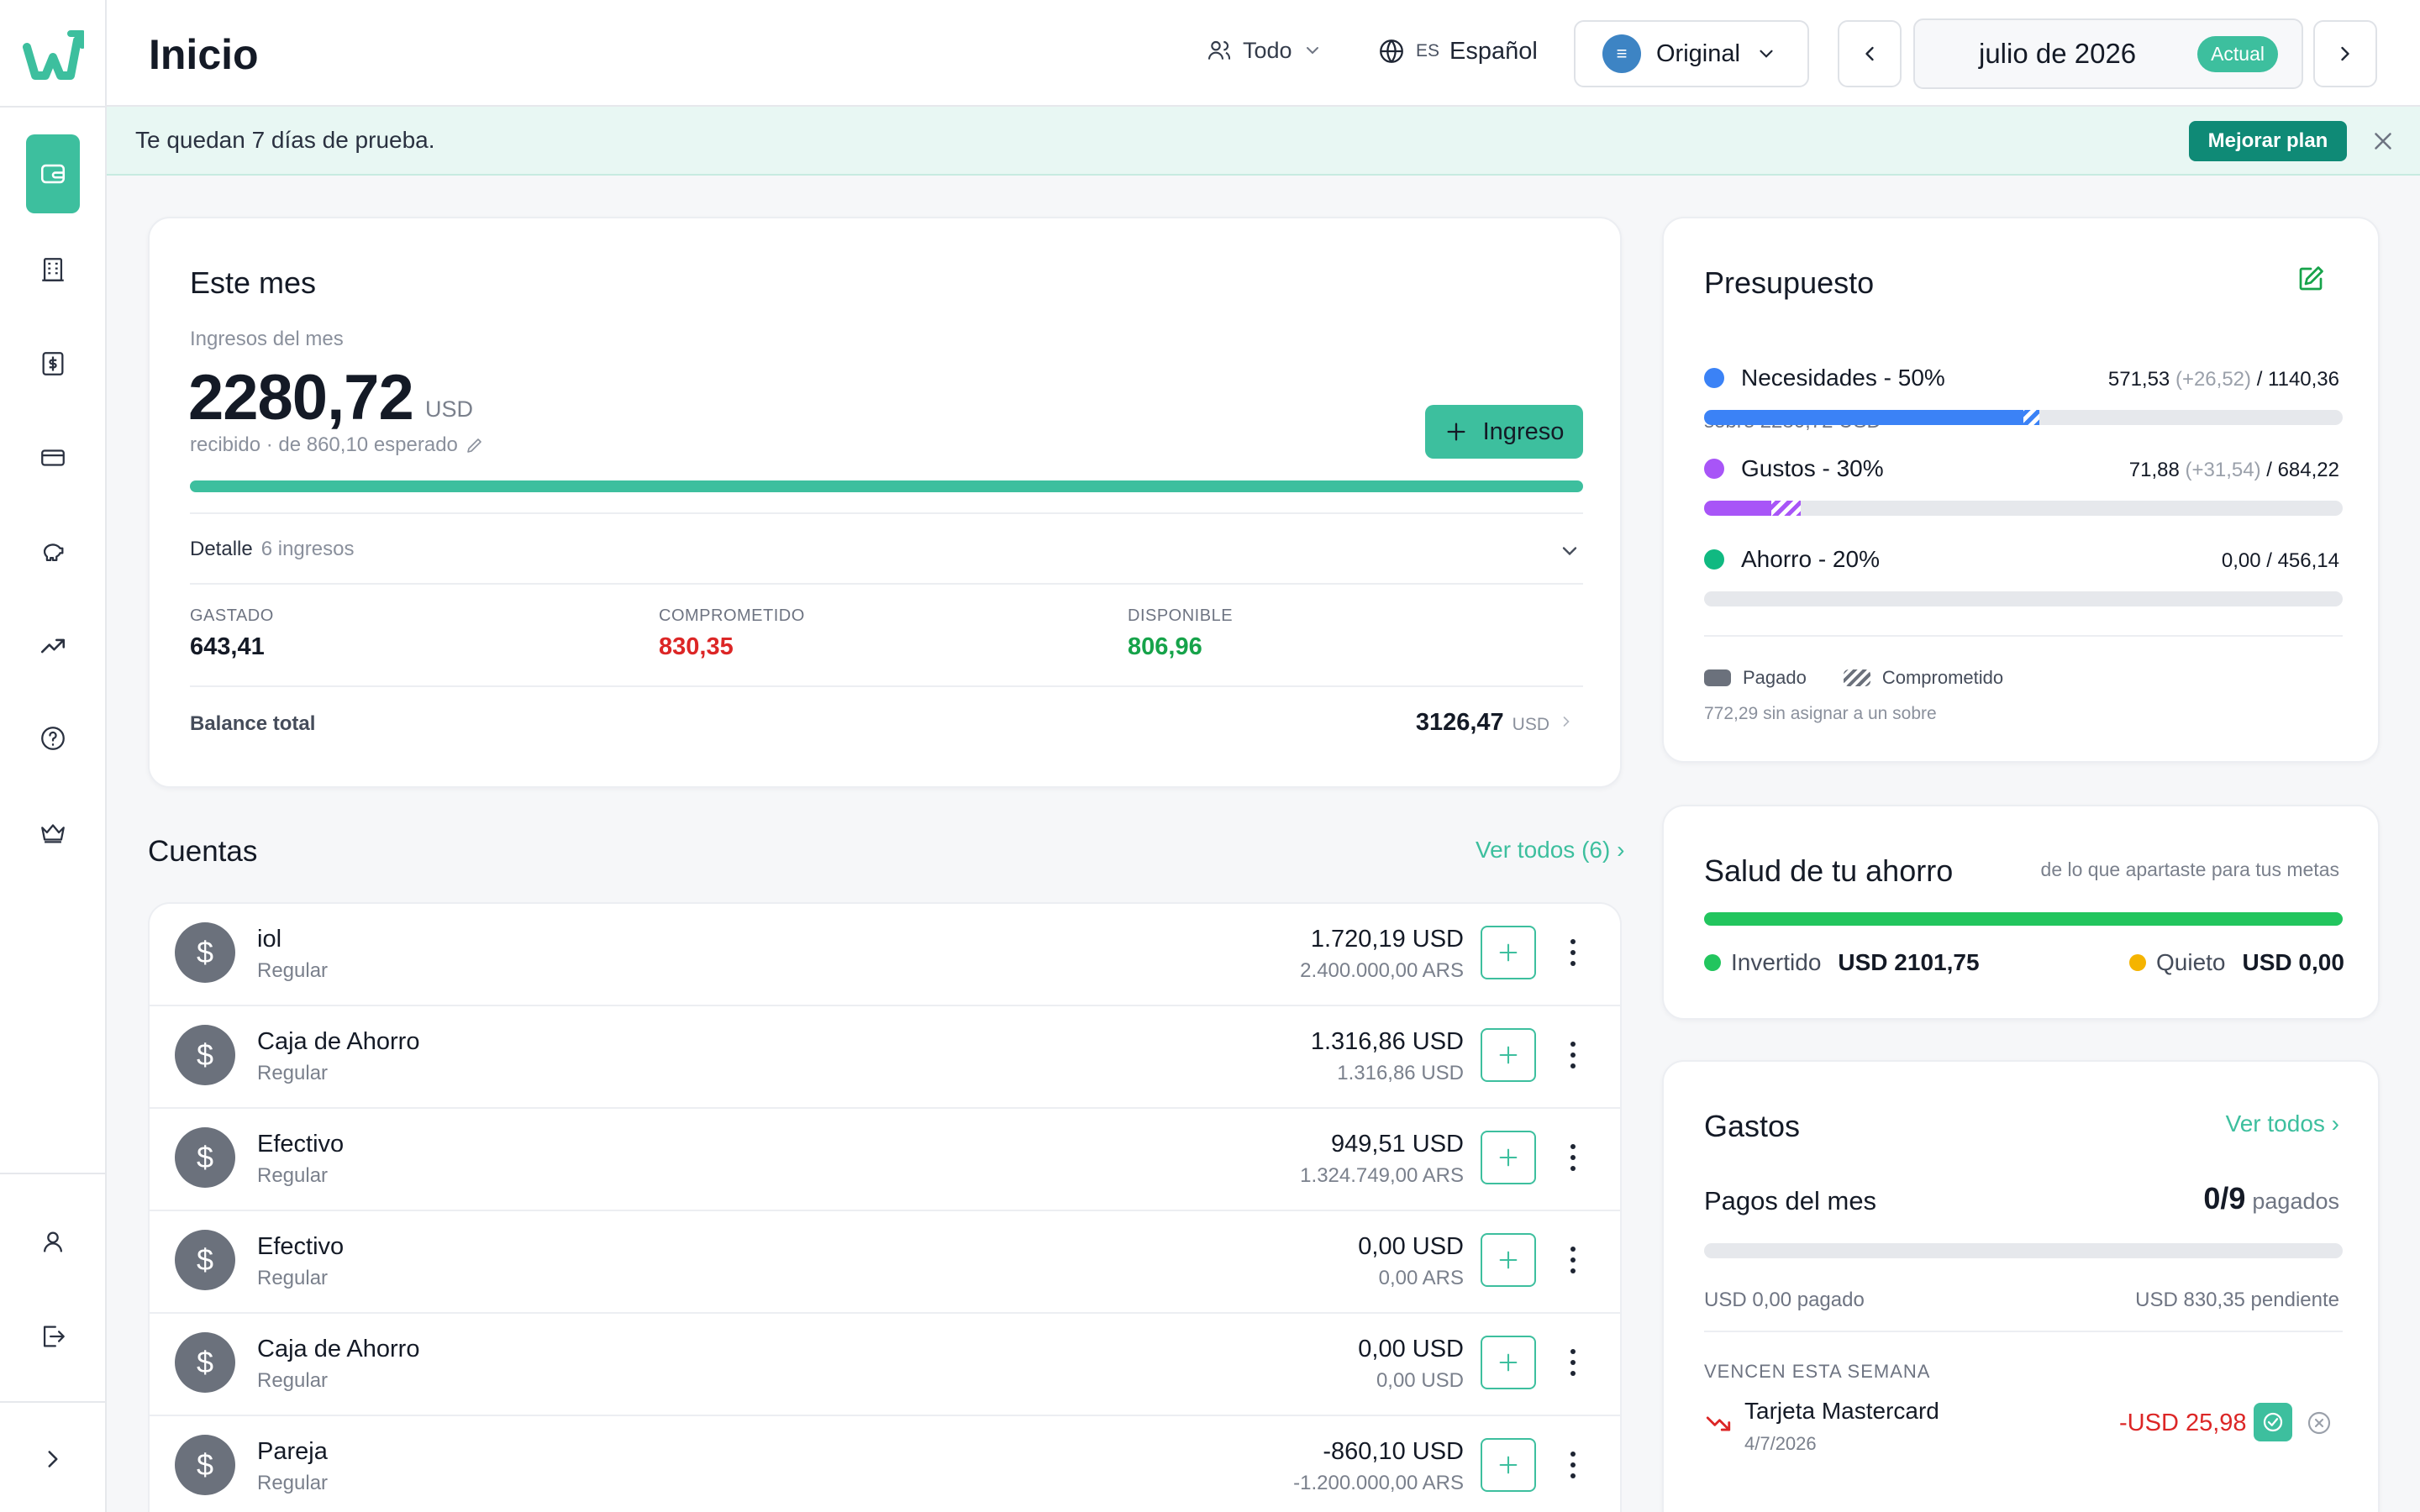 This screenshot has width=2420, height=1512. I want to click on accounts-view-all-link: Ver todos (6) ›, so click(1550, 850).